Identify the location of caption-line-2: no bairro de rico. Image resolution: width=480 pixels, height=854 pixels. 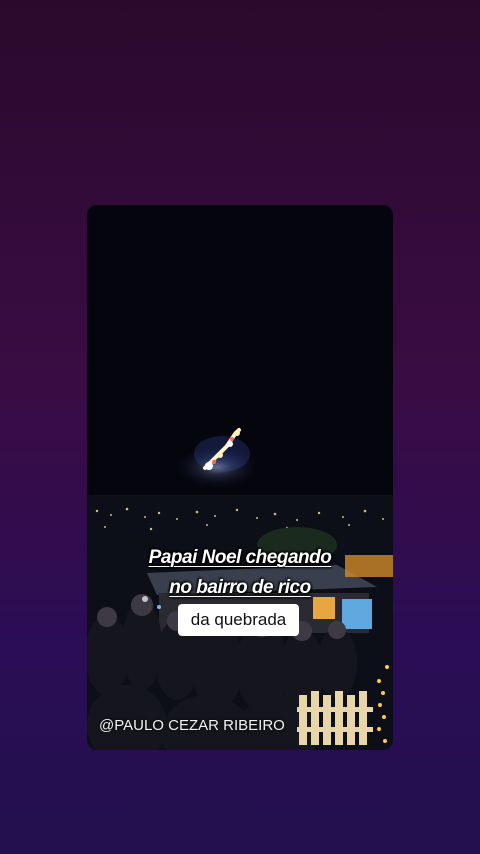
(240, 587).